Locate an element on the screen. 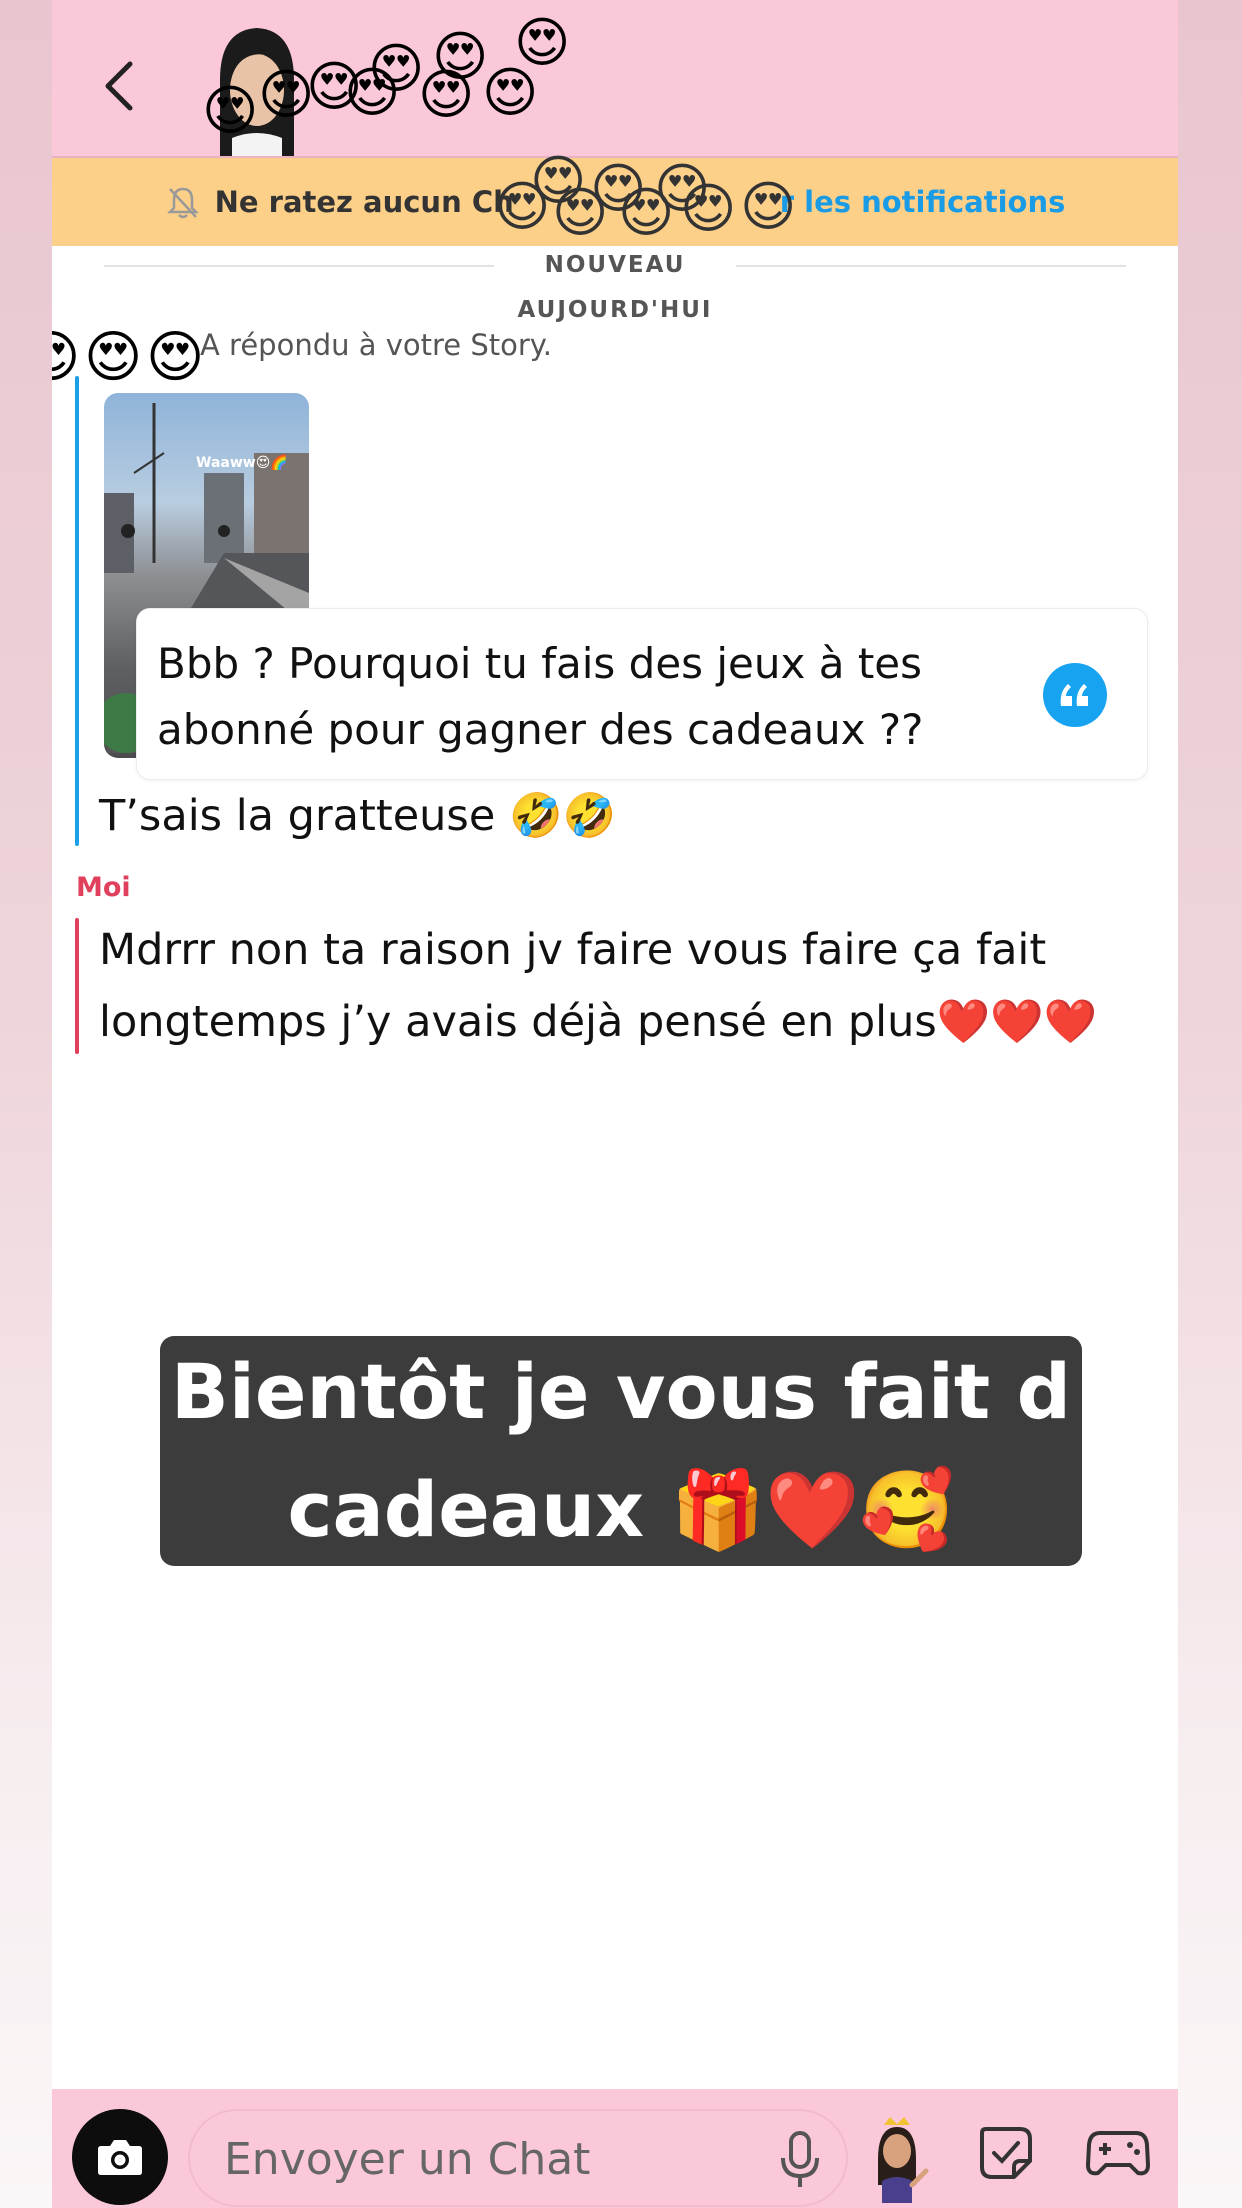  bell-muted-icon is located at coordinates (183, 202).